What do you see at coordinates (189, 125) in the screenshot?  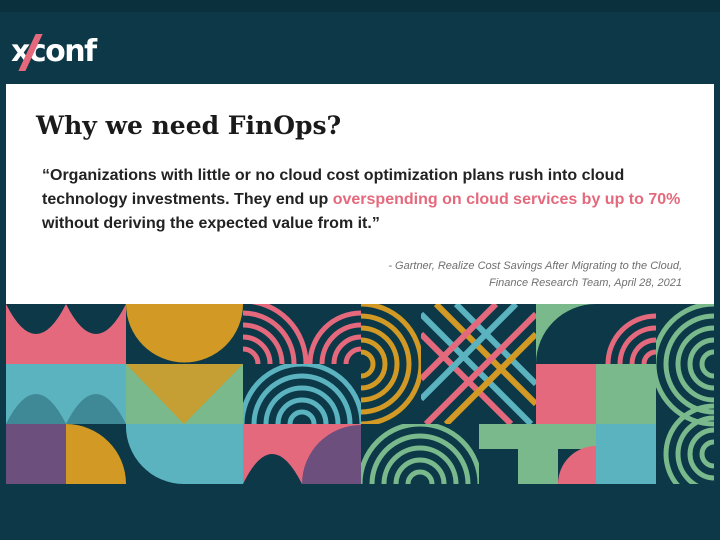 I see `slide-title: Why we need FinOps?` at bounding box center [189, 125].